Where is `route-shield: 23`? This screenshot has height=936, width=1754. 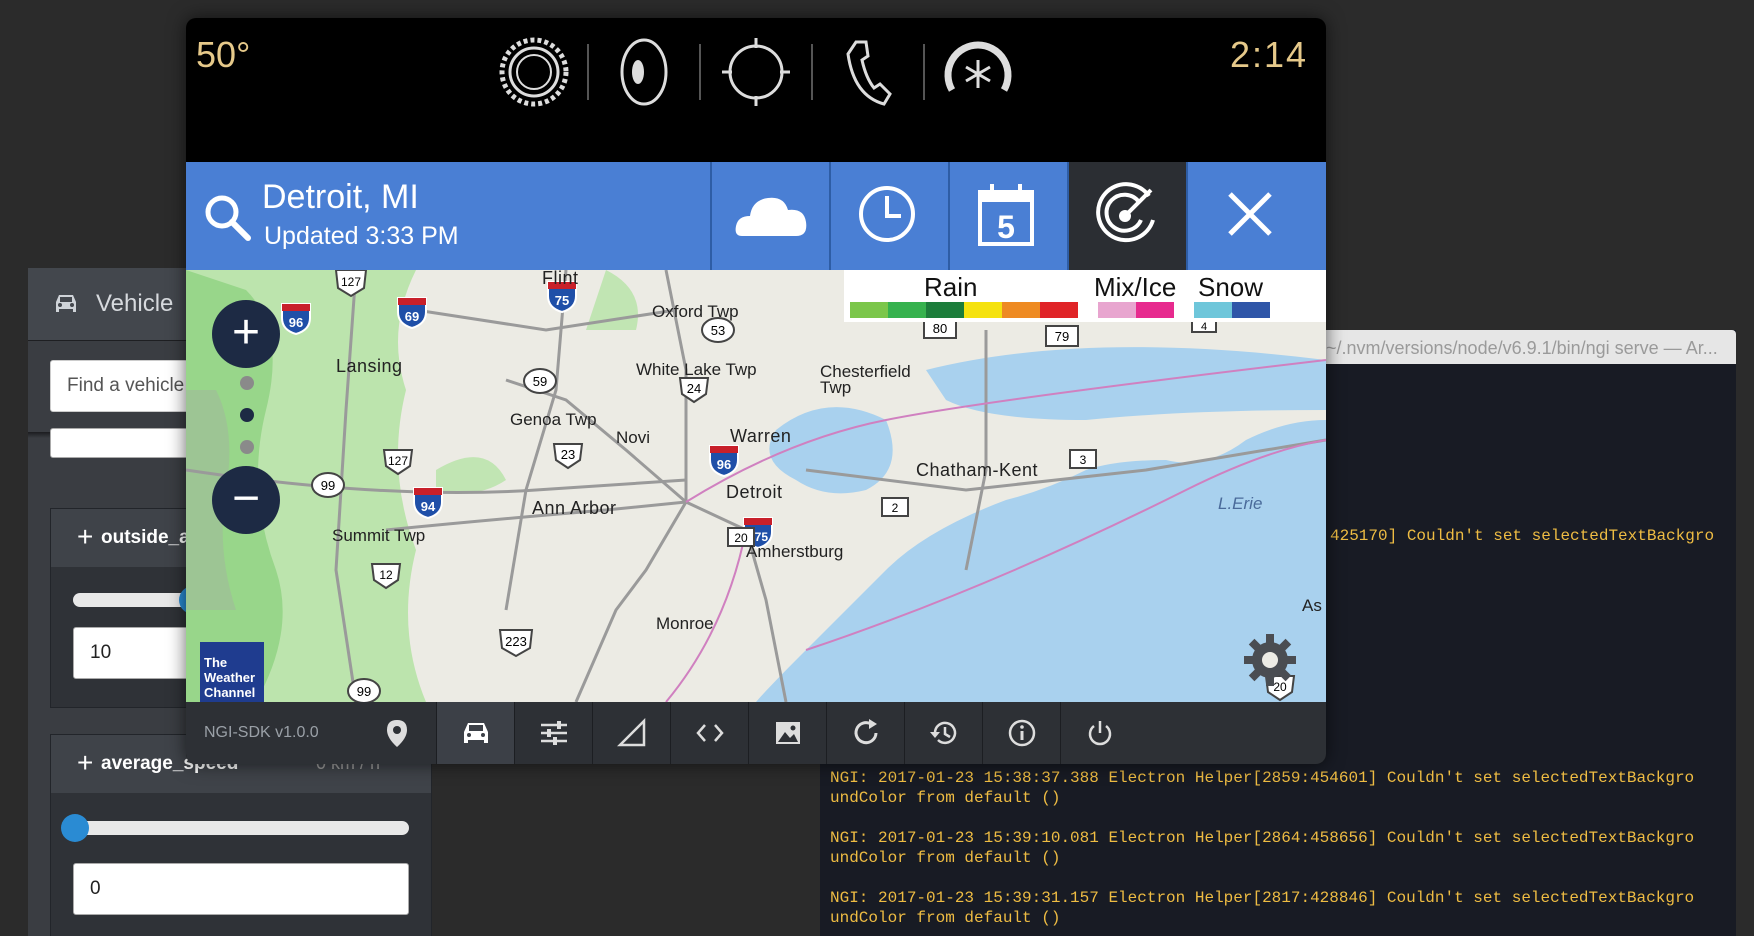 route-shield: 23 is located at coordinates (568, 456).